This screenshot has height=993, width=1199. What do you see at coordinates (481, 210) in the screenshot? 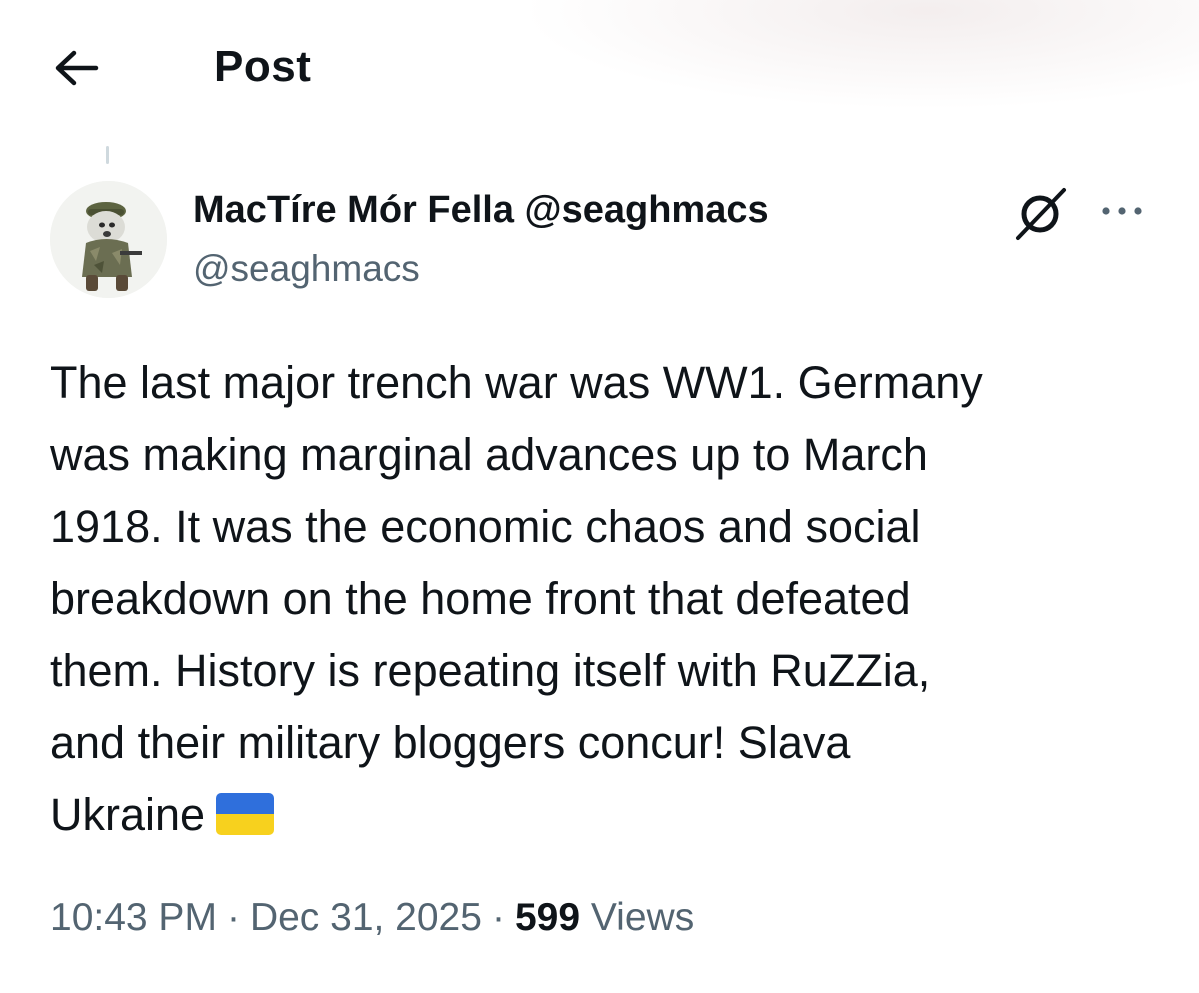
I see `author-display-name: MacTíre Mór Fella @seaghmacs` at bounding box center [481, 210].